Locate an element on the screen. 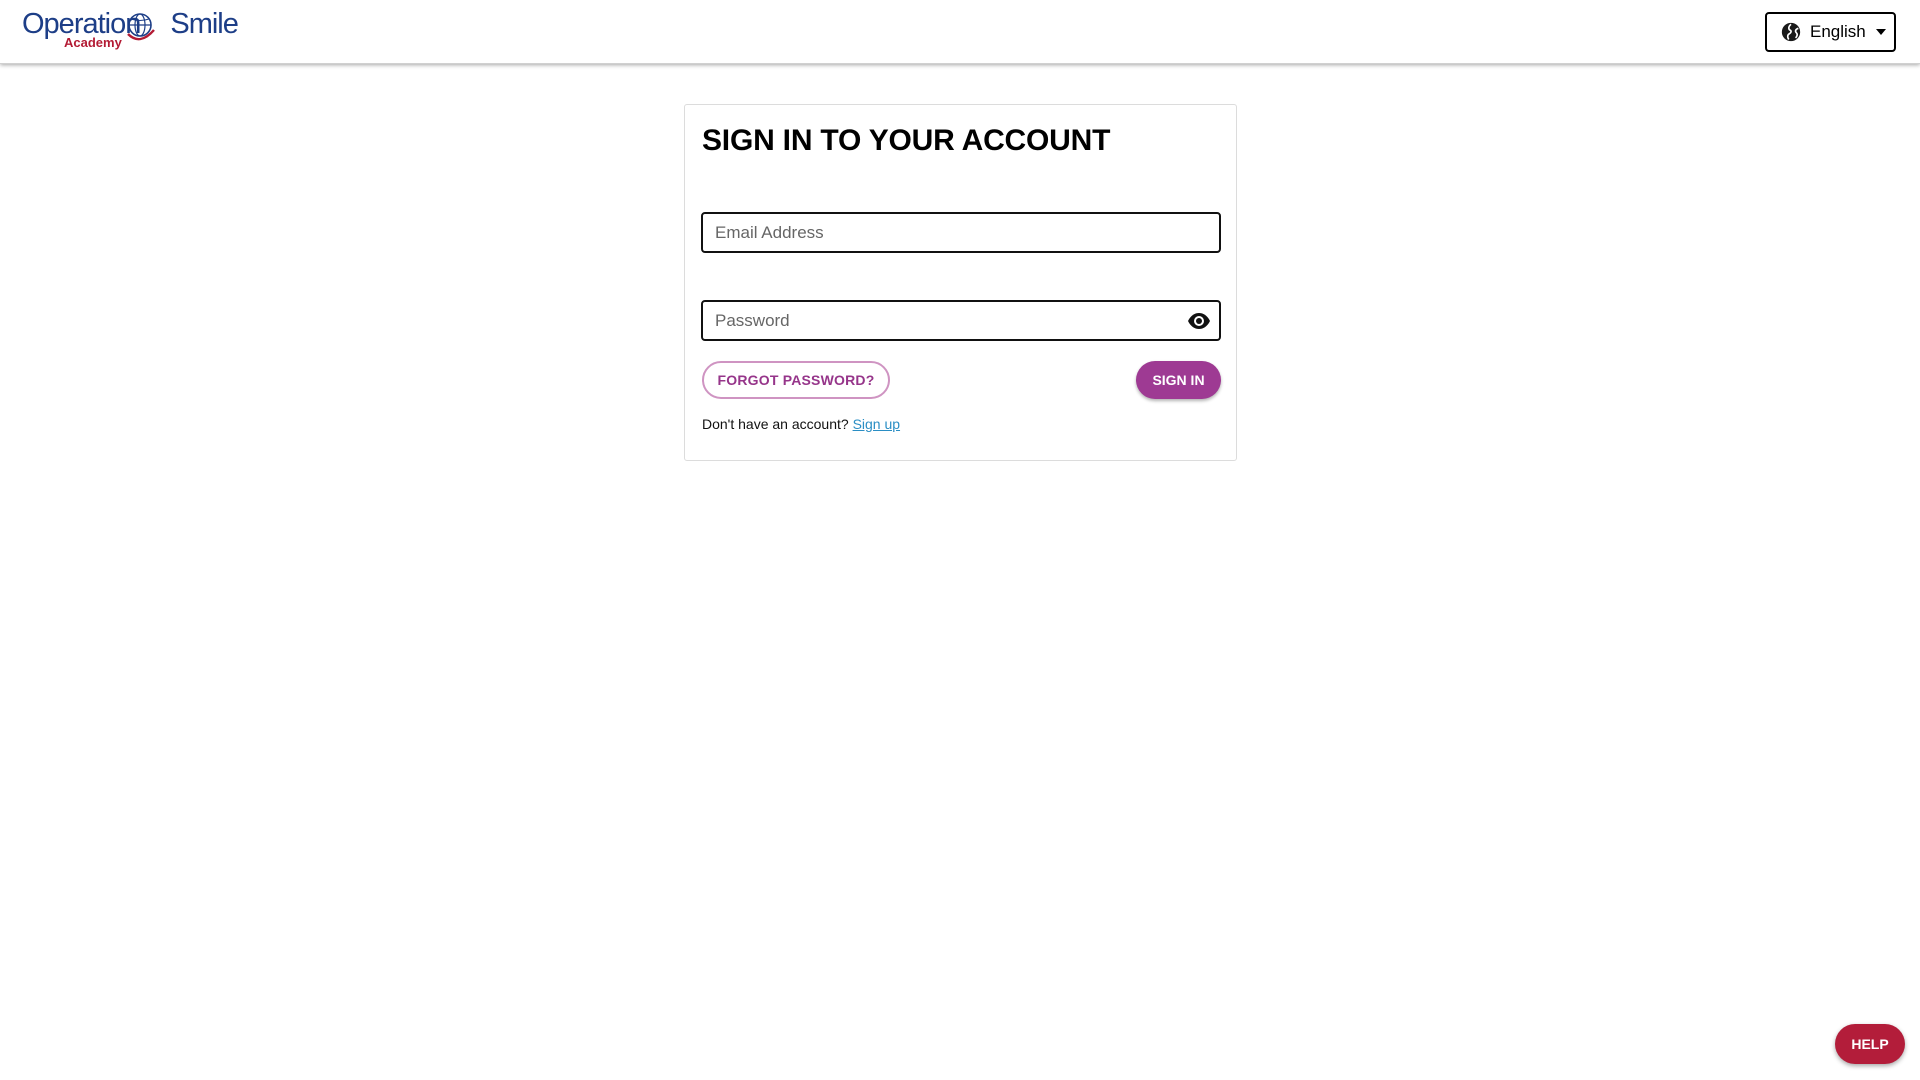 This screenshot has width=1920, height=1080. page-title: SIGN IN TO YOUR ACCOUNT is located at coordinates (906, 140).